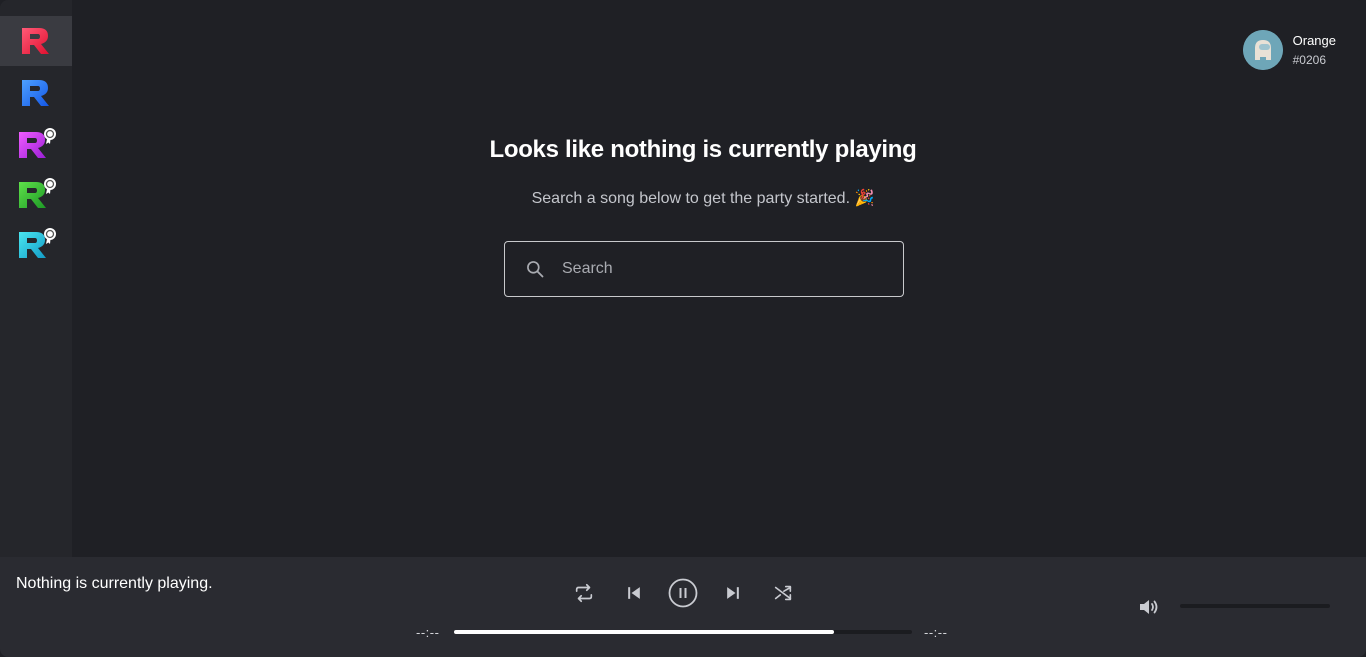 Image resolution: width=1366 pixels, height=657 pixels. What do you see at coordinates (703, 149) in the screenshot?
I see `empty-state-title: Looks like nothing is currently playing` at bounding box center [703, 149].